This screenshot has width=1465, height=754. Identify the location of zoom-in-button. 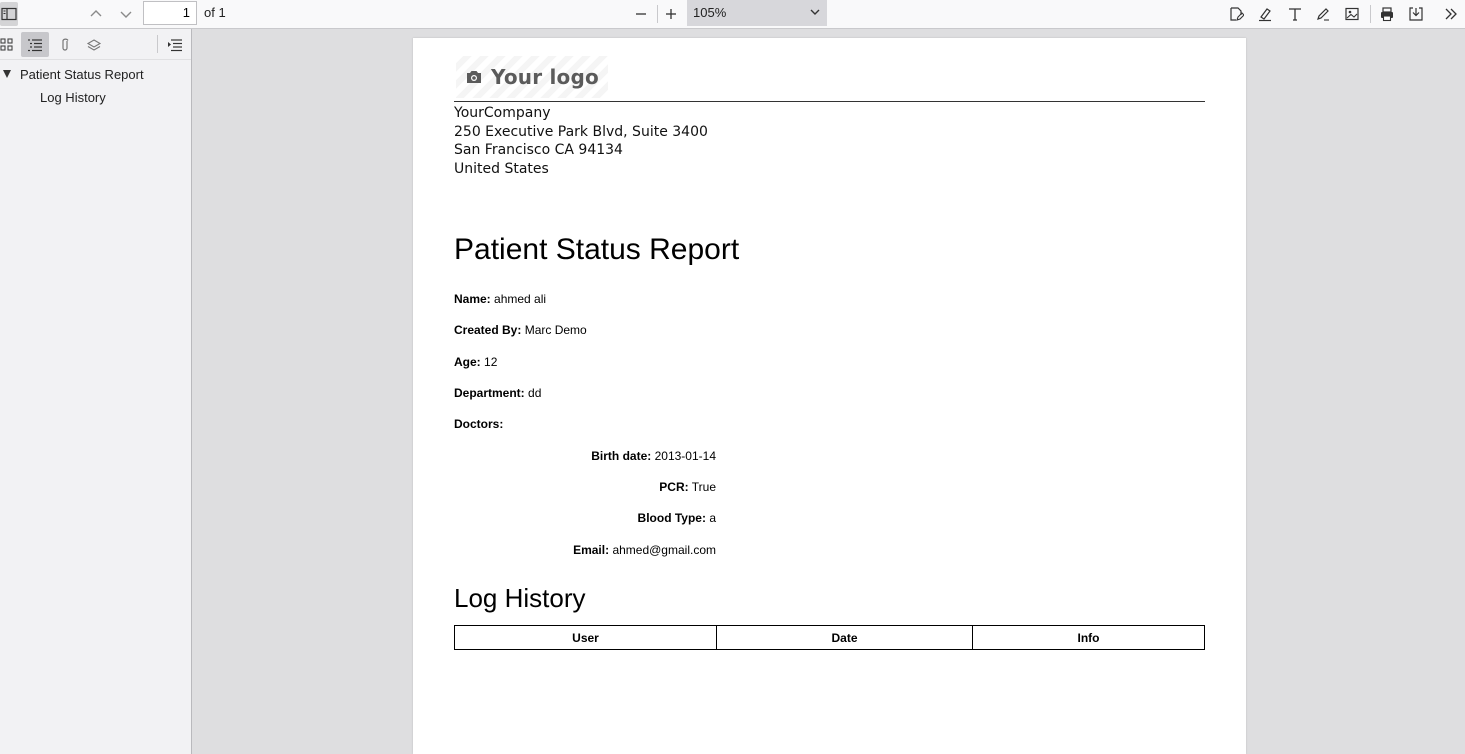
(671, 14).